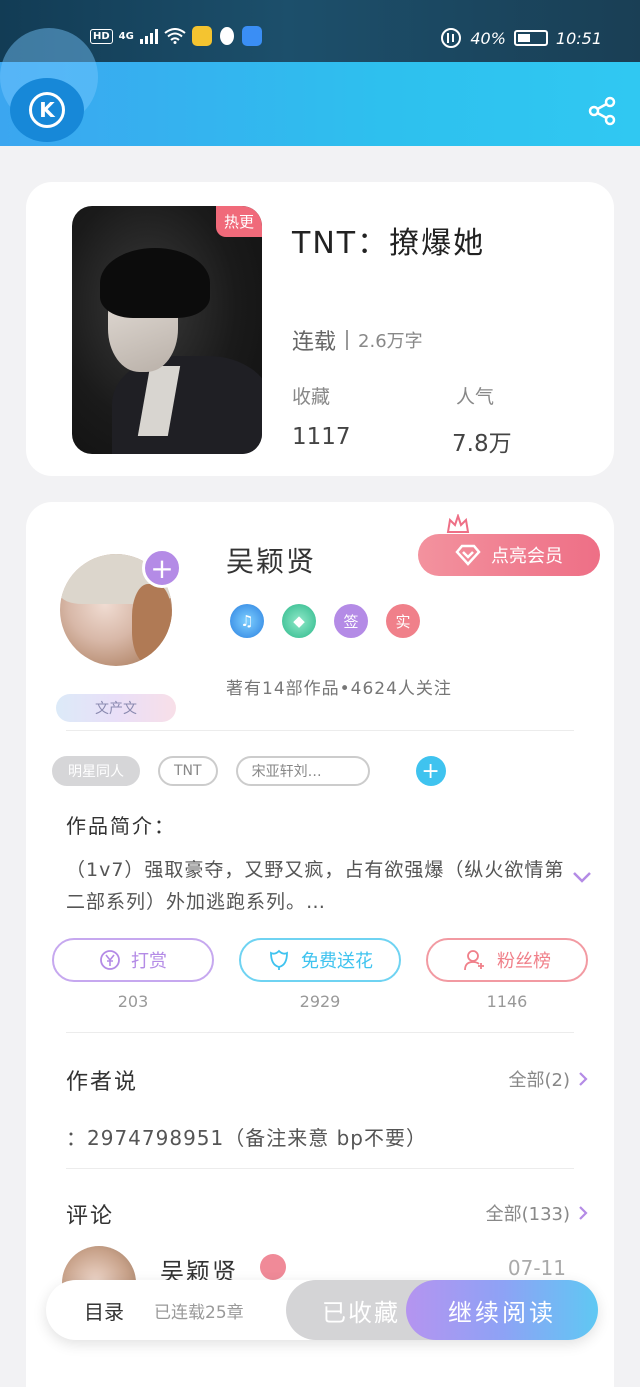 Image resolution: width=640 pixels, height=1387 pixels. Describe the element at coordinates (226, 36) in the screenshot. I see `penguin-icon` at that location.